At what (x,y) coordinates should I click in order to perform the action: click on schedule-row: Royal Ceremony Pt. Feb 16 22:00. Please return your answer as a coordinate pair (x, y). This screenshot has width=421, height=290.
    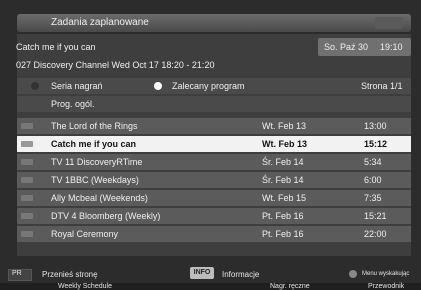
    Looking at the image, I should click on (214, 234).